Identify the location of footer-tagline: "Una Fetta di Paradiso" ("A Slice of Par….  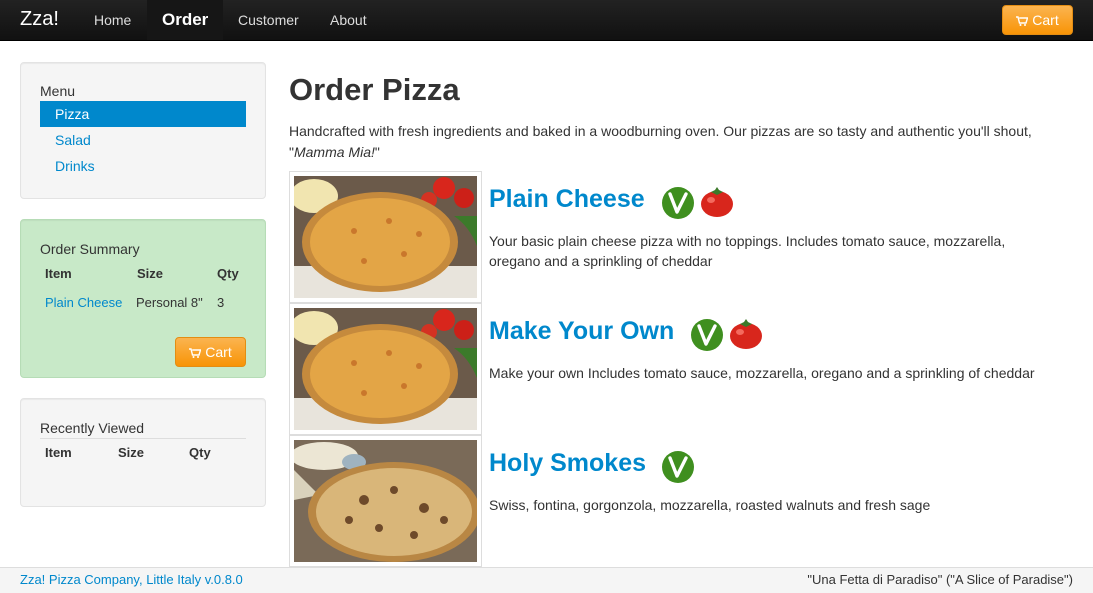
(940, 579).